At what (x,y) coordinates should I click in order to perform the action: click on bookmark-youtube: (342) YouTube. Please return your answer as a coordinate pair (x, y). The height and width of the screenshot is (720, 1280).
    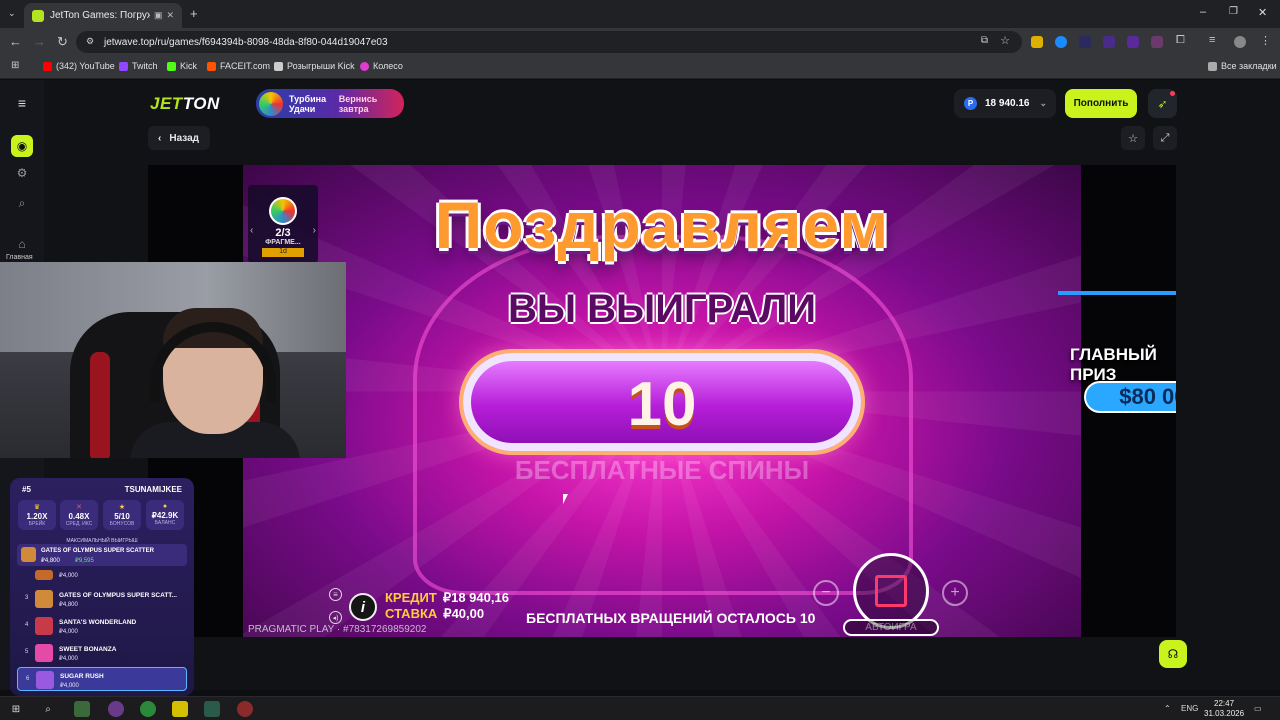
    Looking at the image, I should click on (79, 66).